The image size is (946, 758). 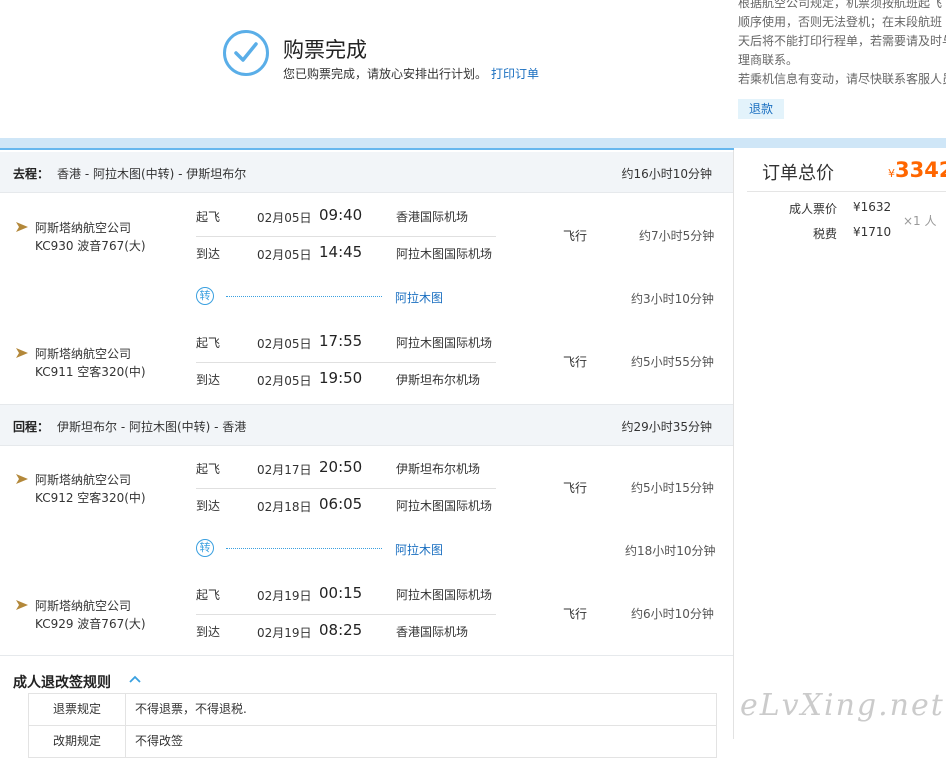 What do you see at coordinates (246, 53) in the screenshot?
I see `success-check-icon` at bounding box center [246, 53].